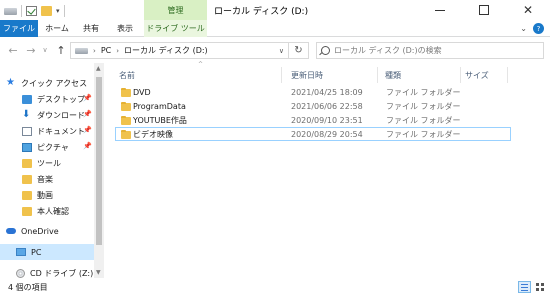 The image size is (550, 296). What do you see at coordinates (388, 50) in the screenshot?
I see `search-placeholder: ローカル ディスク (D:)の検索` at bounding box center [388, 50].